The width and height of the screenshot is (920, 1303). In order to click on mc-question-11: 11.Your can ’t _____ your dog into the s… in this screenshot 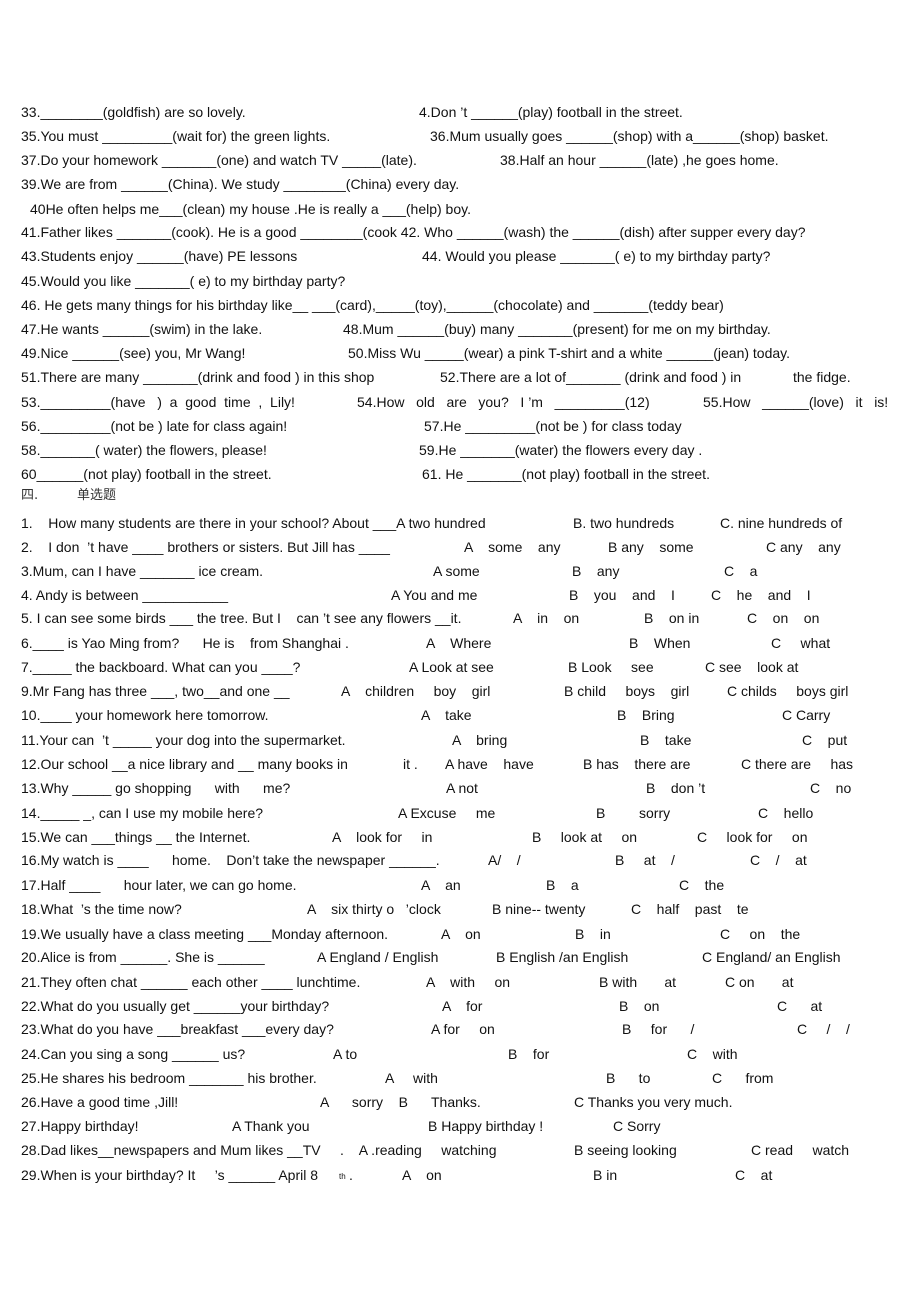, I will do `click(183, 740)`.